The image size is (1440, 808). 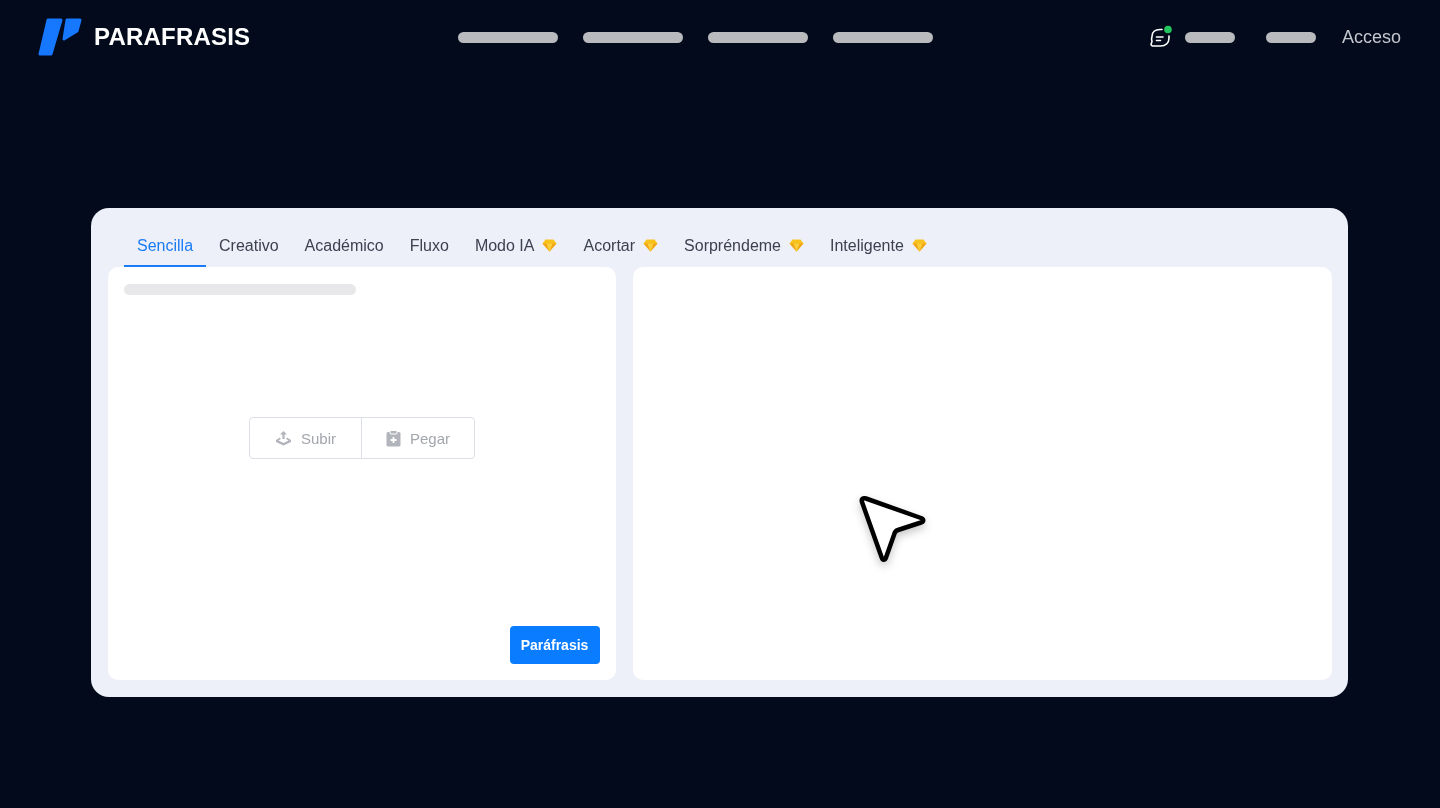 I want to click on paraphrase-button: Paráfrasis, so click(x=554, y=645).